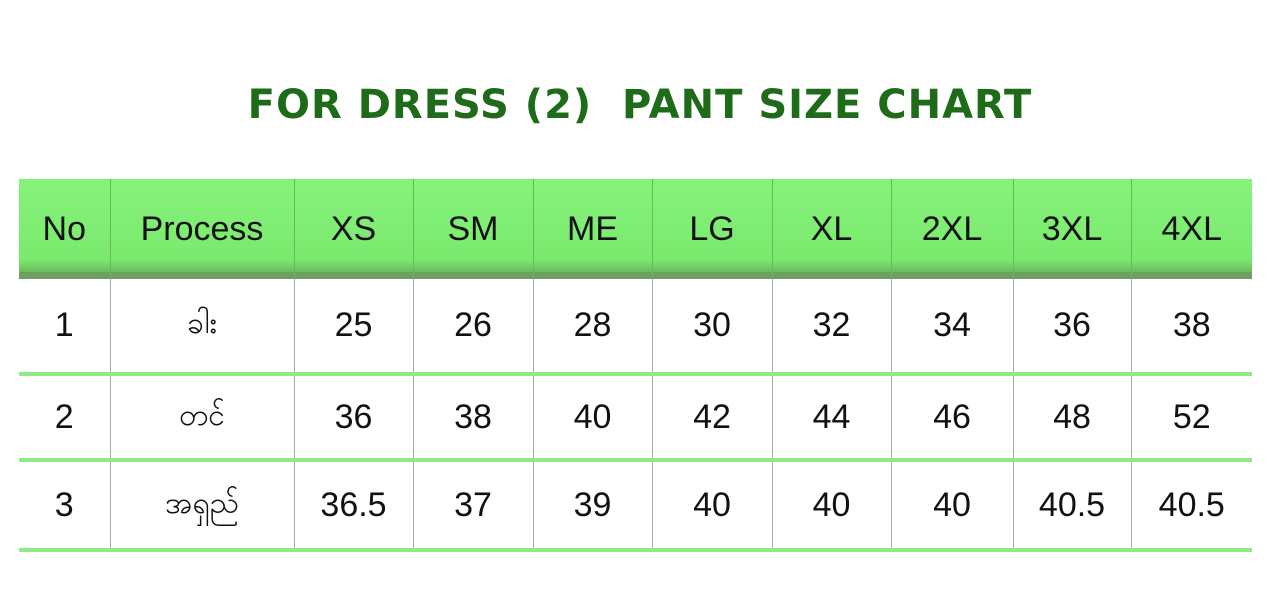 The width and height of the screenshot is (1280, 590). What do you see at coordinates (353, 505) in the screenshot?
I see `table-cell: 36.5` at bounding box center [353, 505].